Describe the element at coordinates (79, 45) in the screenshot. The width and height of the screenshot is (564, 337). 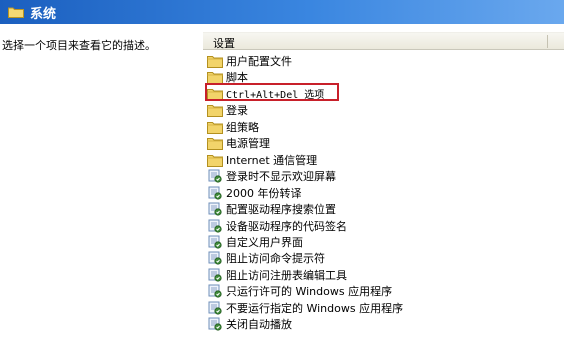
I see `description-text: 选择一个项目来查看它的描述。` at that location.